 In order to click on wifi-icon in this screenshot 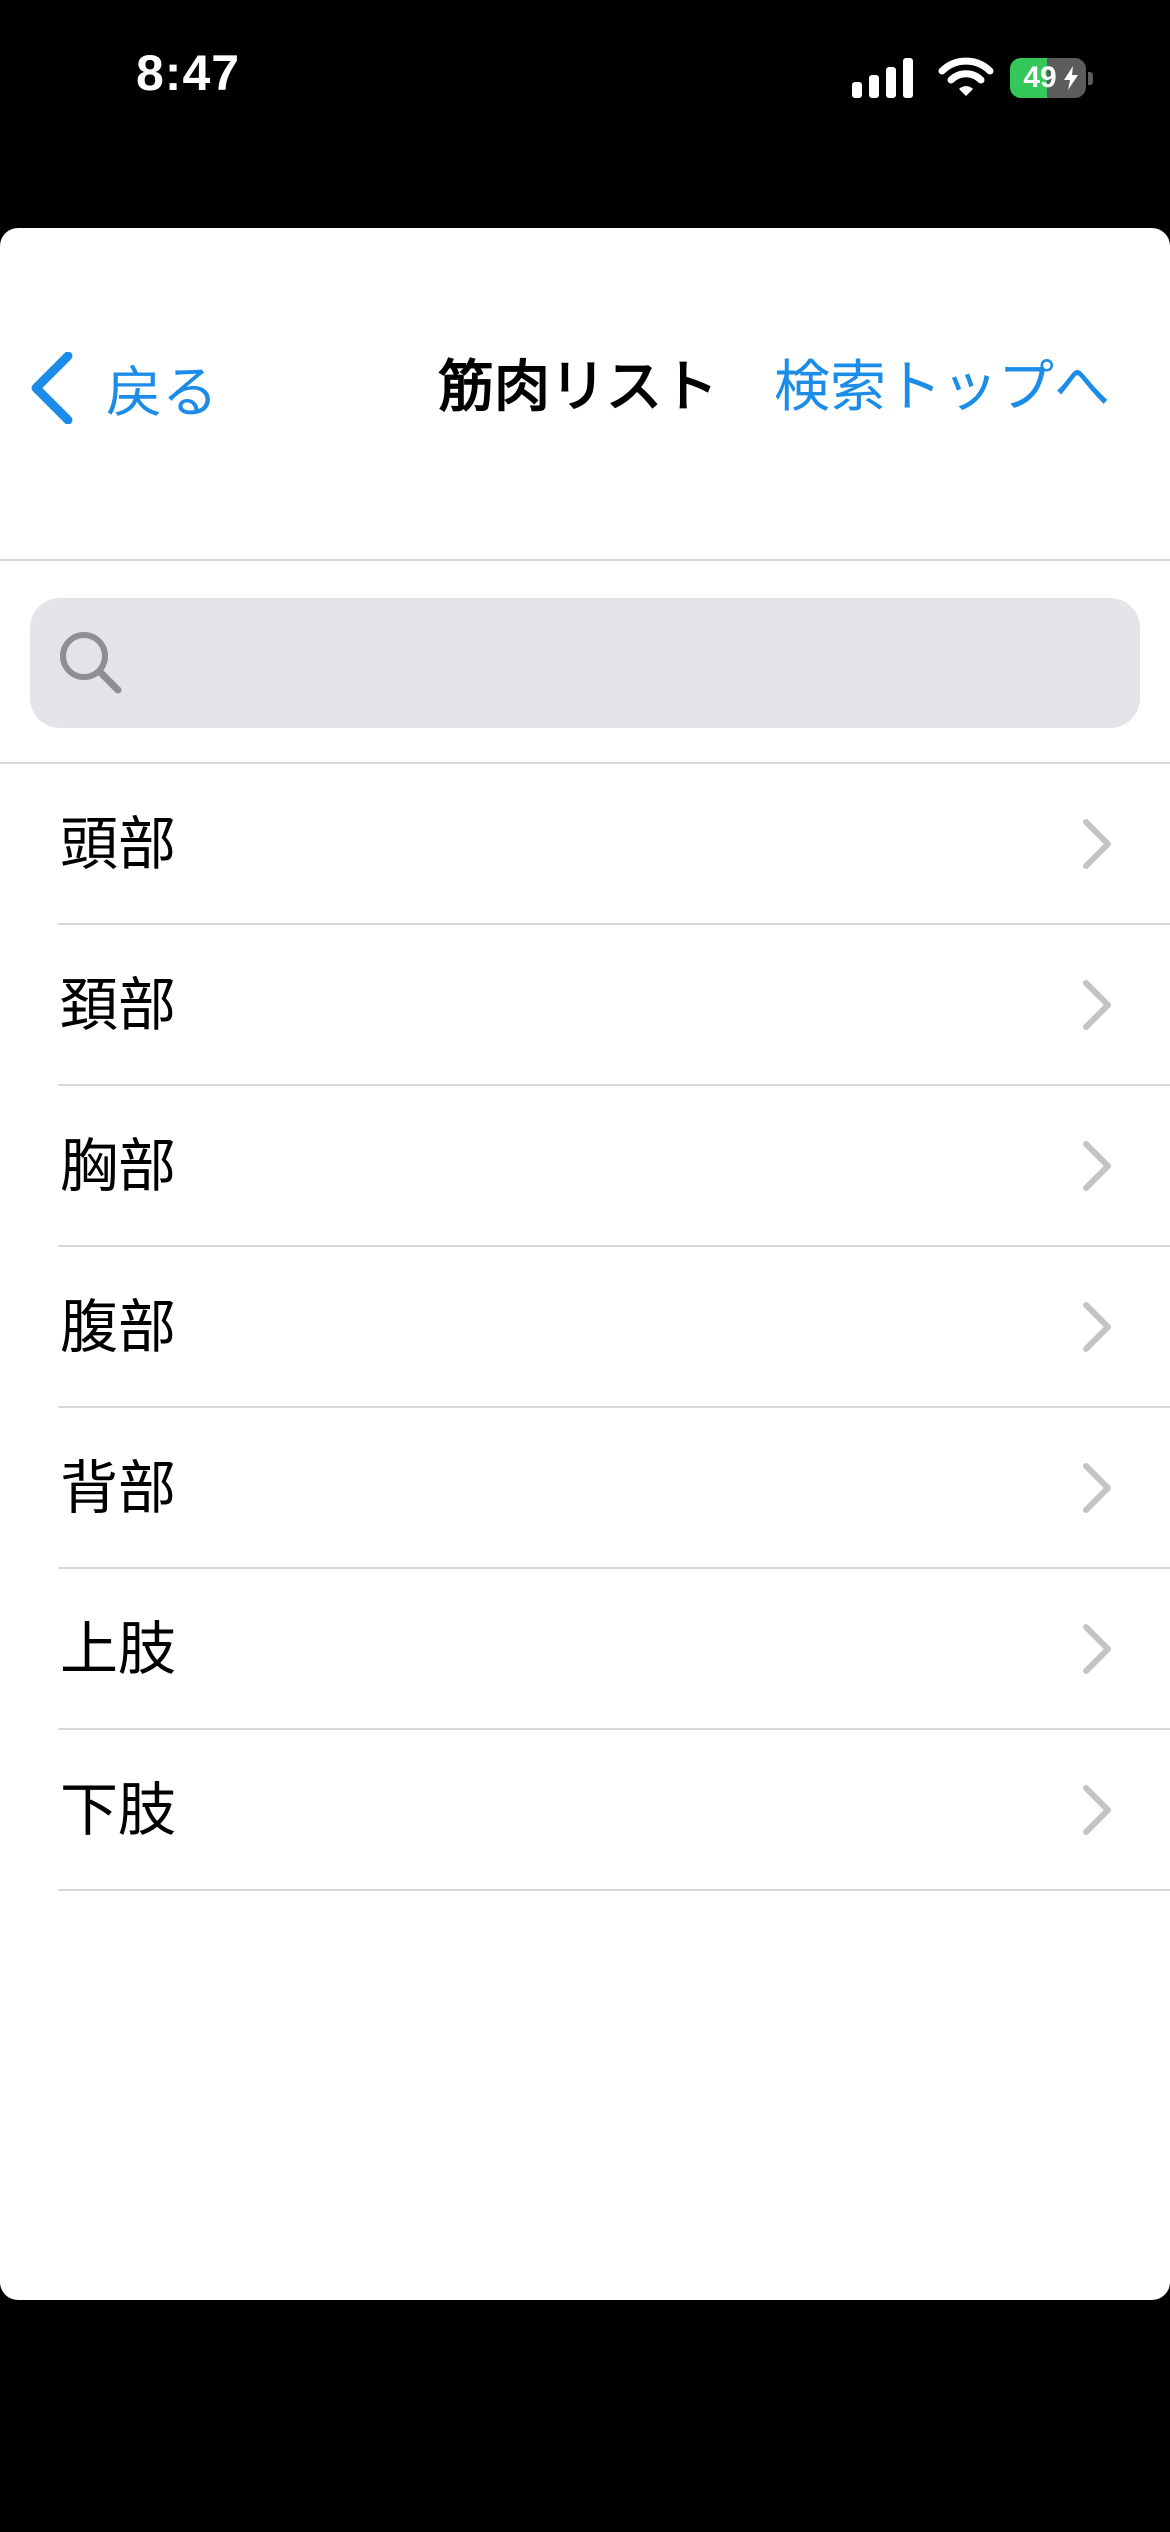, I will do `click(966, 76)`.